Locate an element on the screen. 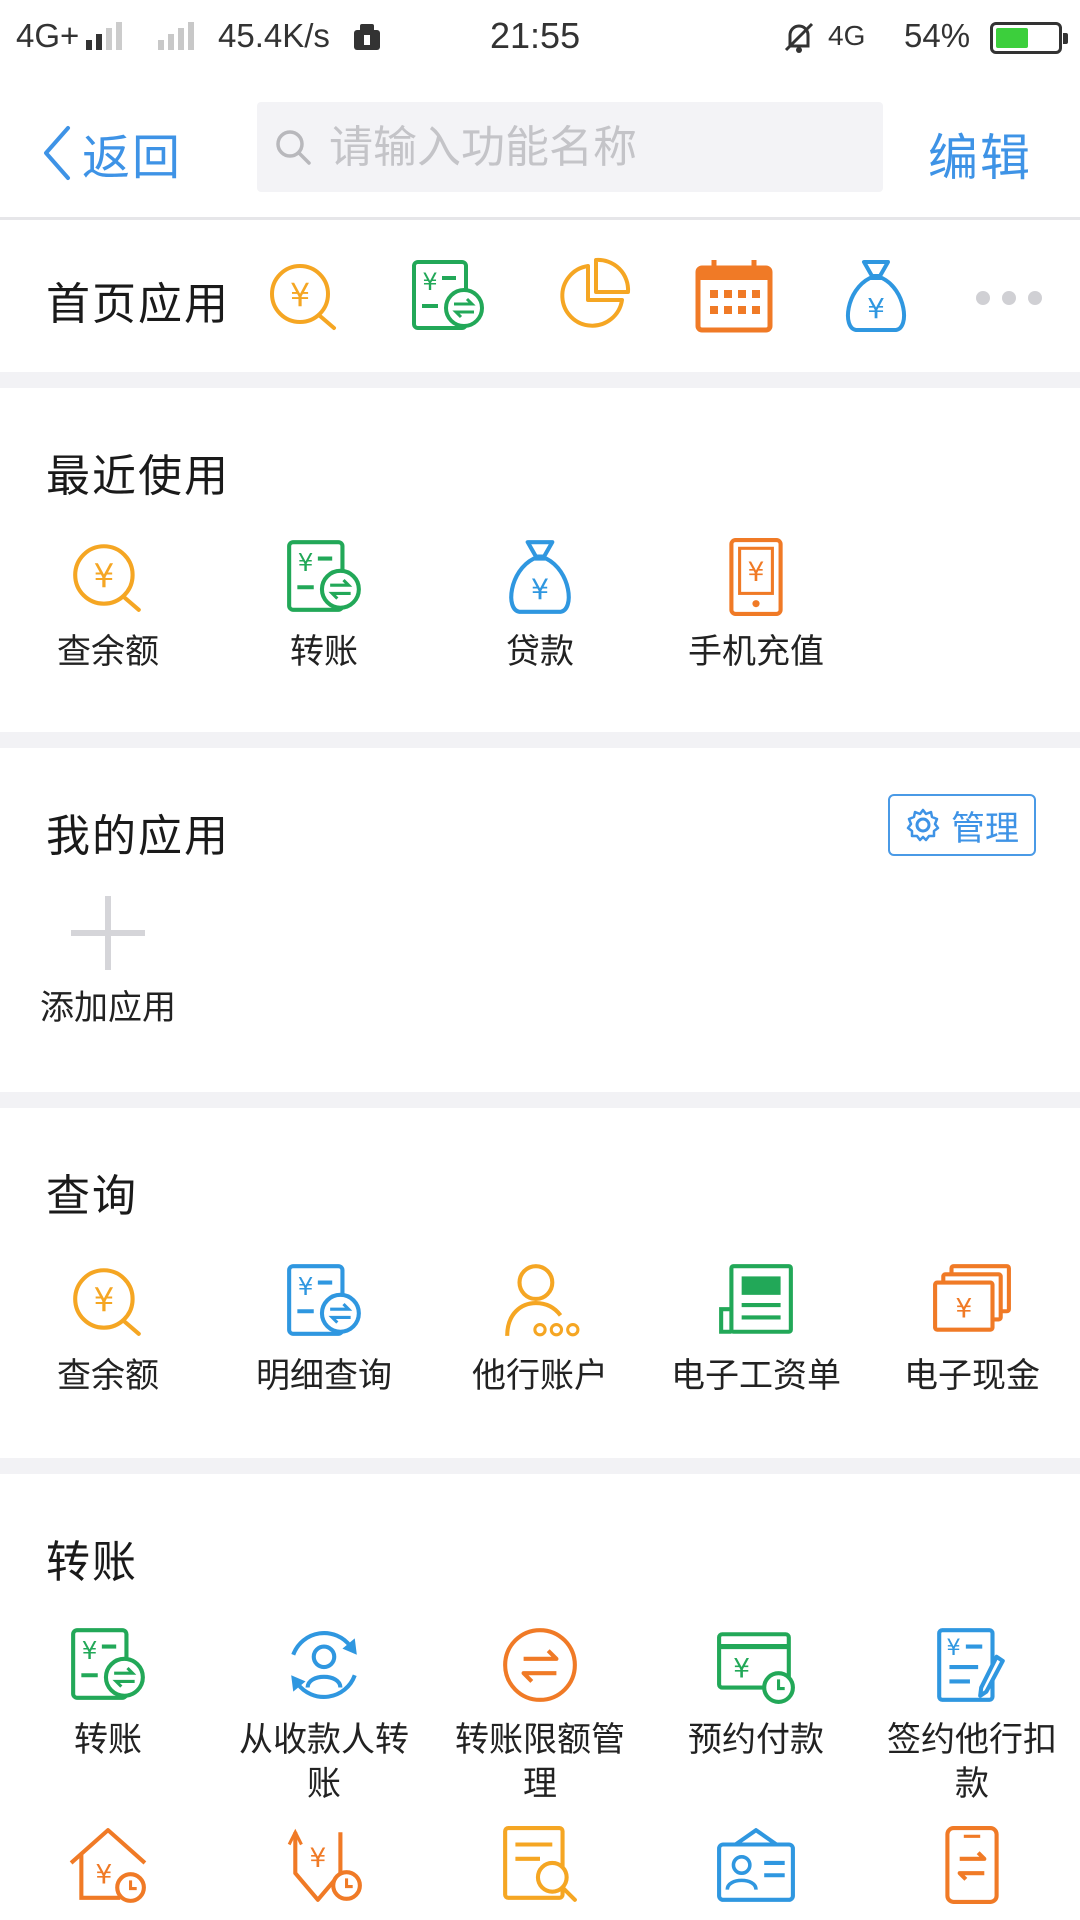 The image size is (1080, 1920). back-label: 返回 is located at coordinates (132, 158).